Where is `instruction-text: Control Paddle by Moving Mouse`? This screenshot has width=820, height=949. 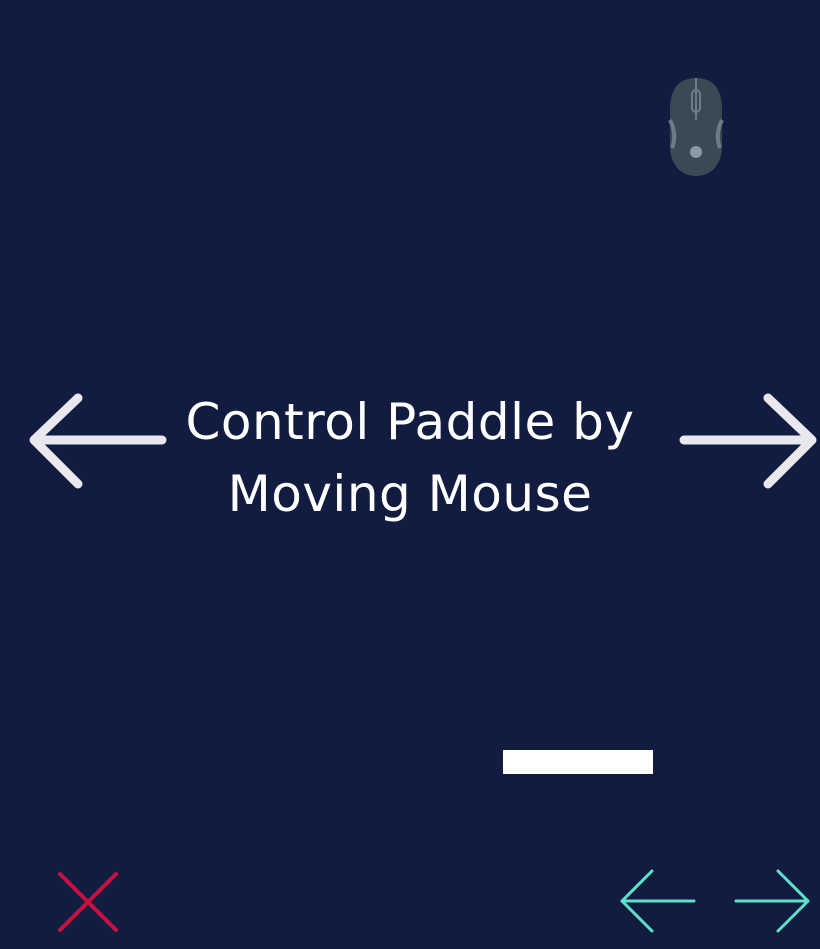 instruction-text: Control Paddle by Moving Mouse is located at coordinates (410, 458).